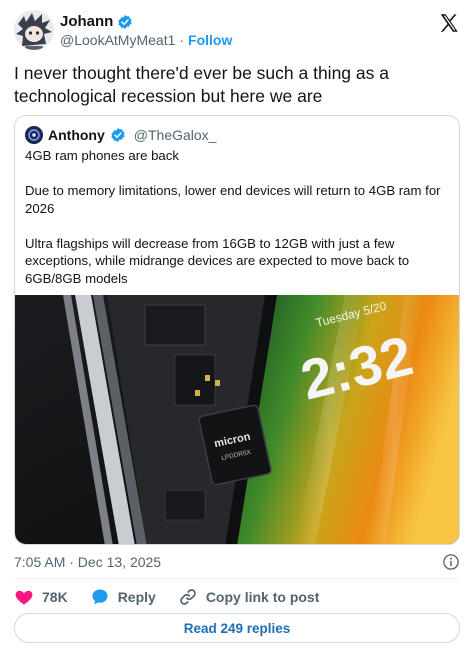 This screenshot has height=655, width=474. I want to click on tweet-header: Johann @LookAtMyMeat1 · Follow, so click(237, 32).